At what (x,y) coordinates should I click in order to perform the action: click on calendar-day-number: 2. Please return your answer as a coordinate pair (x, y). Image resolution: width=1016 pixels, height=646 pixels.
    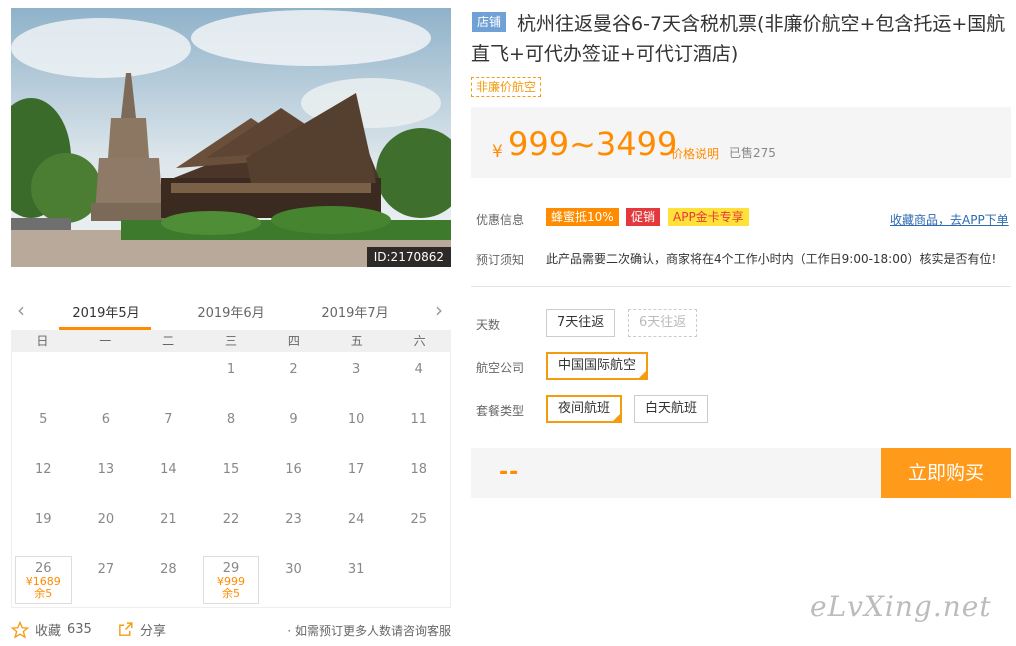
    Looking at the image, I should click on (293, 369).